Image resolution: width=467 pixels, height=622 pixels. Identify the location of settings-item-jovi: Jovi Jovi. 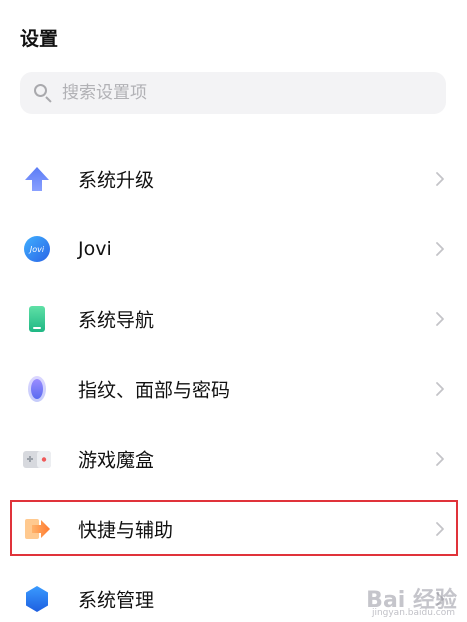
(233, 249).